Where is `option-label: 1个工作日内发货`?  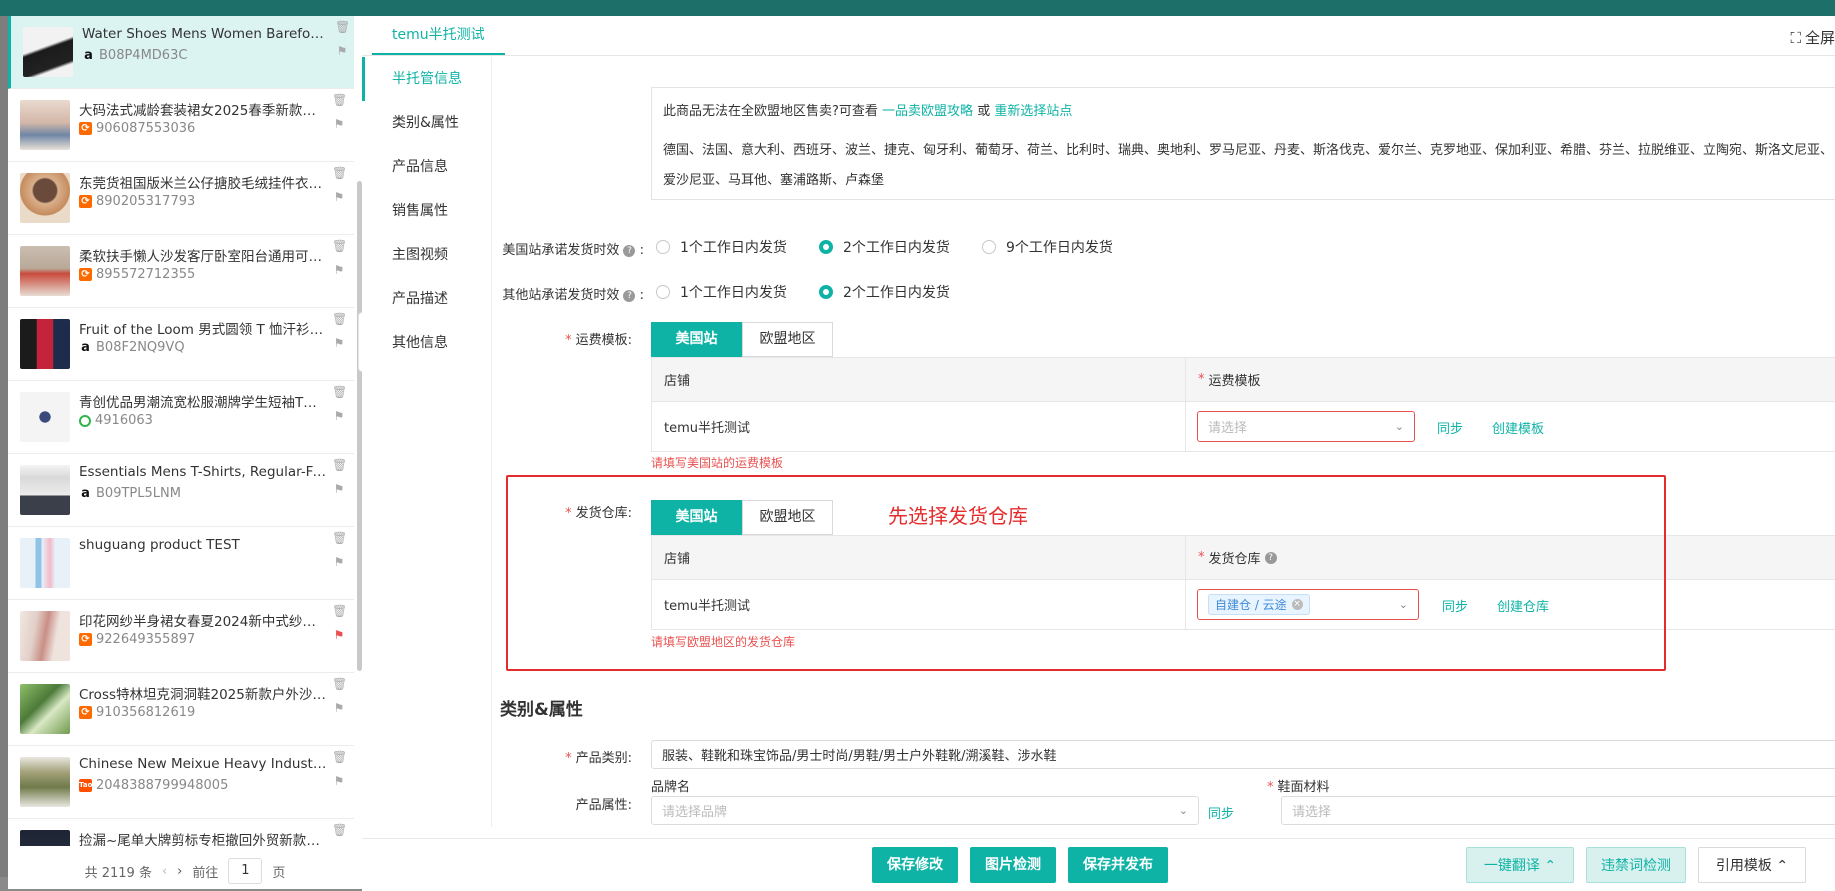
option-label: 1个工作日内发货 is located at coordinates (733, 293).